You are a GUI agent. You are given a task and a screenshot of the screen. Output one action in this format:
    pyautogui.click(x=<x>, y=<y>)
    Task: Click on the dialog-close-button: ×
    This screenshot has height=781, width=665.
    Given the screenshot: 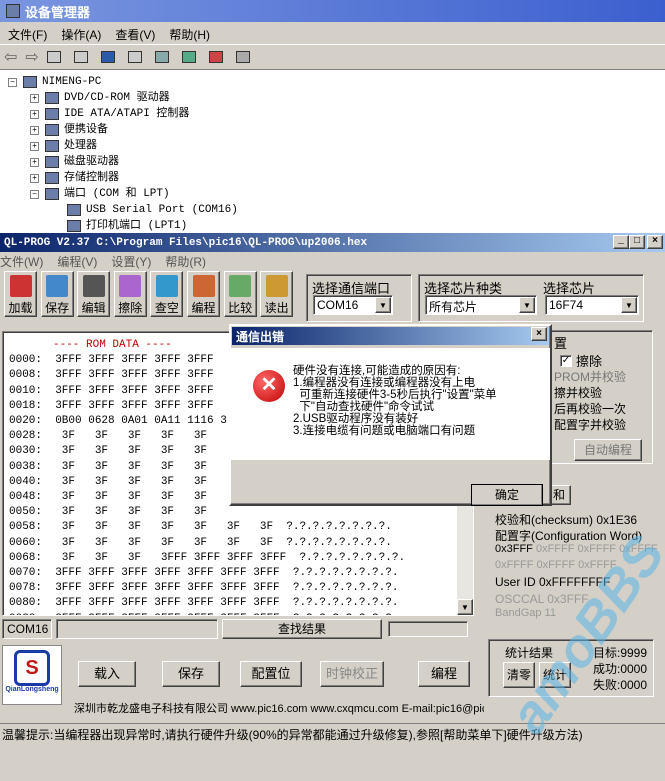 What is the action you would take?
    pyautogui.click(x=539, y=334)
    